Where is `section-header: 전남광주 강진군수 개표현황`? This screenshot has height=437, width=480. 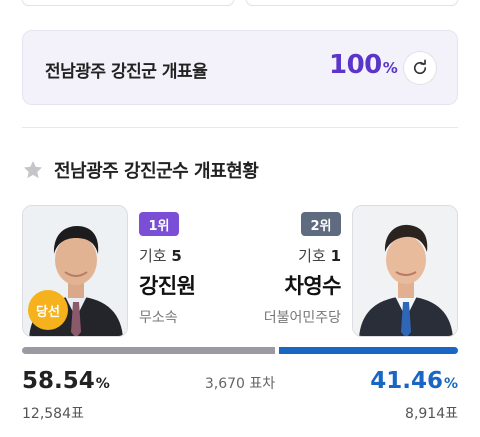
section-header: 전남광주 강진군수 개표현황 is located at coordinates (140, 170).